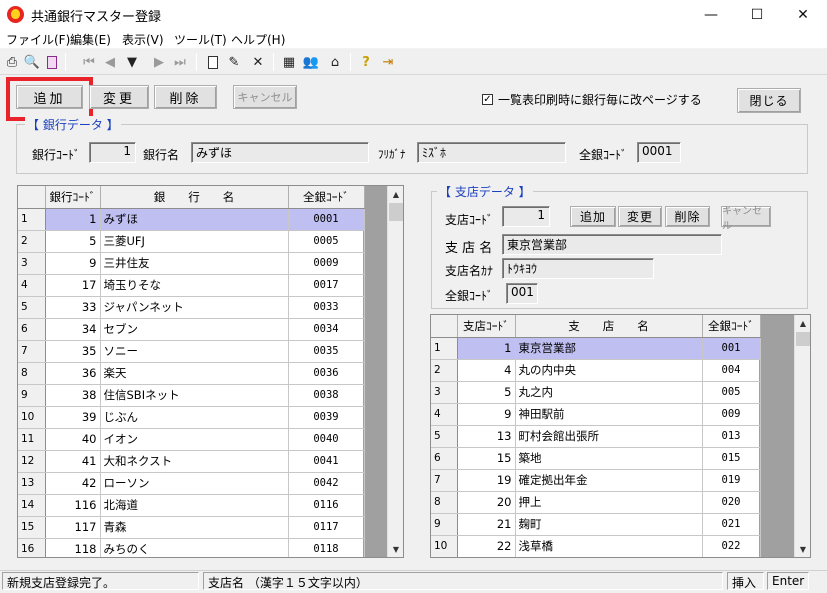  What do you see at coordinates (326, 483) in the screenshot?
I see `bank-zengin-cell: 0042` at bounding box center [326, 483].